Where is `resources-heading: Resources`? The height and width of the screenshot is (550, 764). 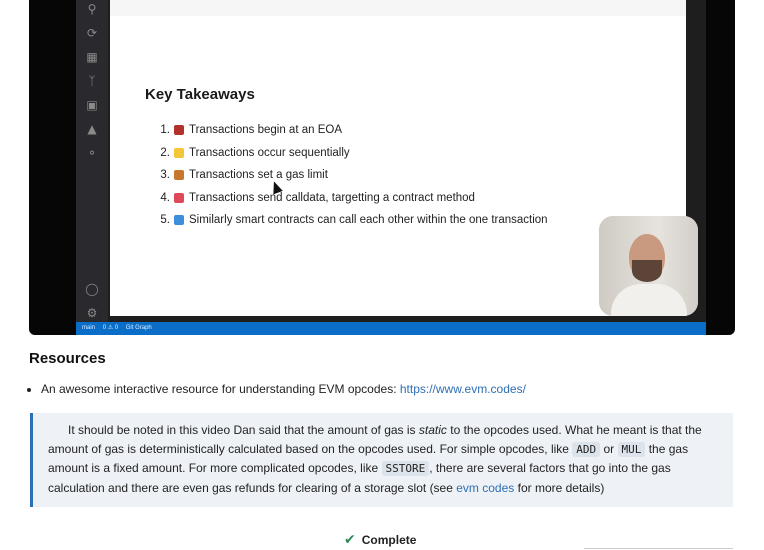 resources-heading: Resources is located at coordinates (67, 358).